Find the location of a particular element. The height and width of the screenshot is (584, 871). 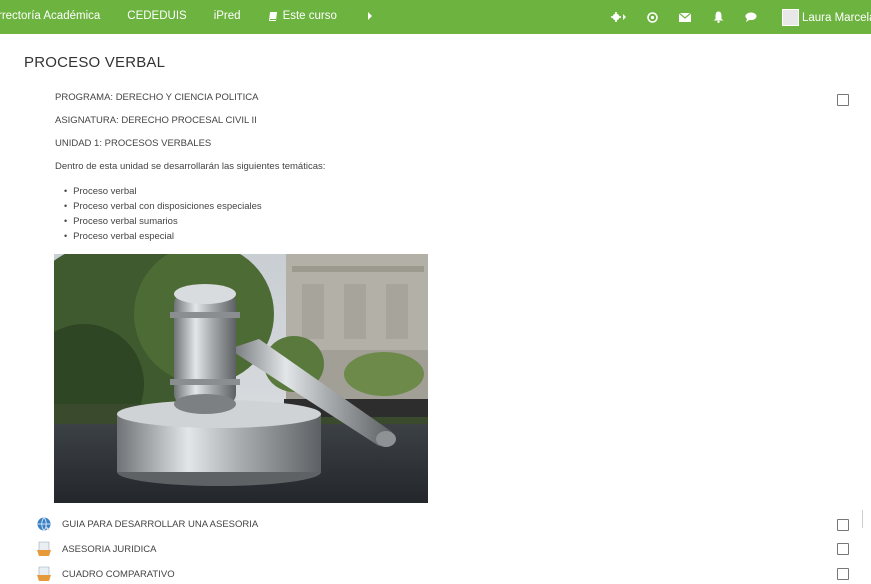

activity-asesoria-juridica: ASESORIA JURIDICA is located at coordinates (96, 549).